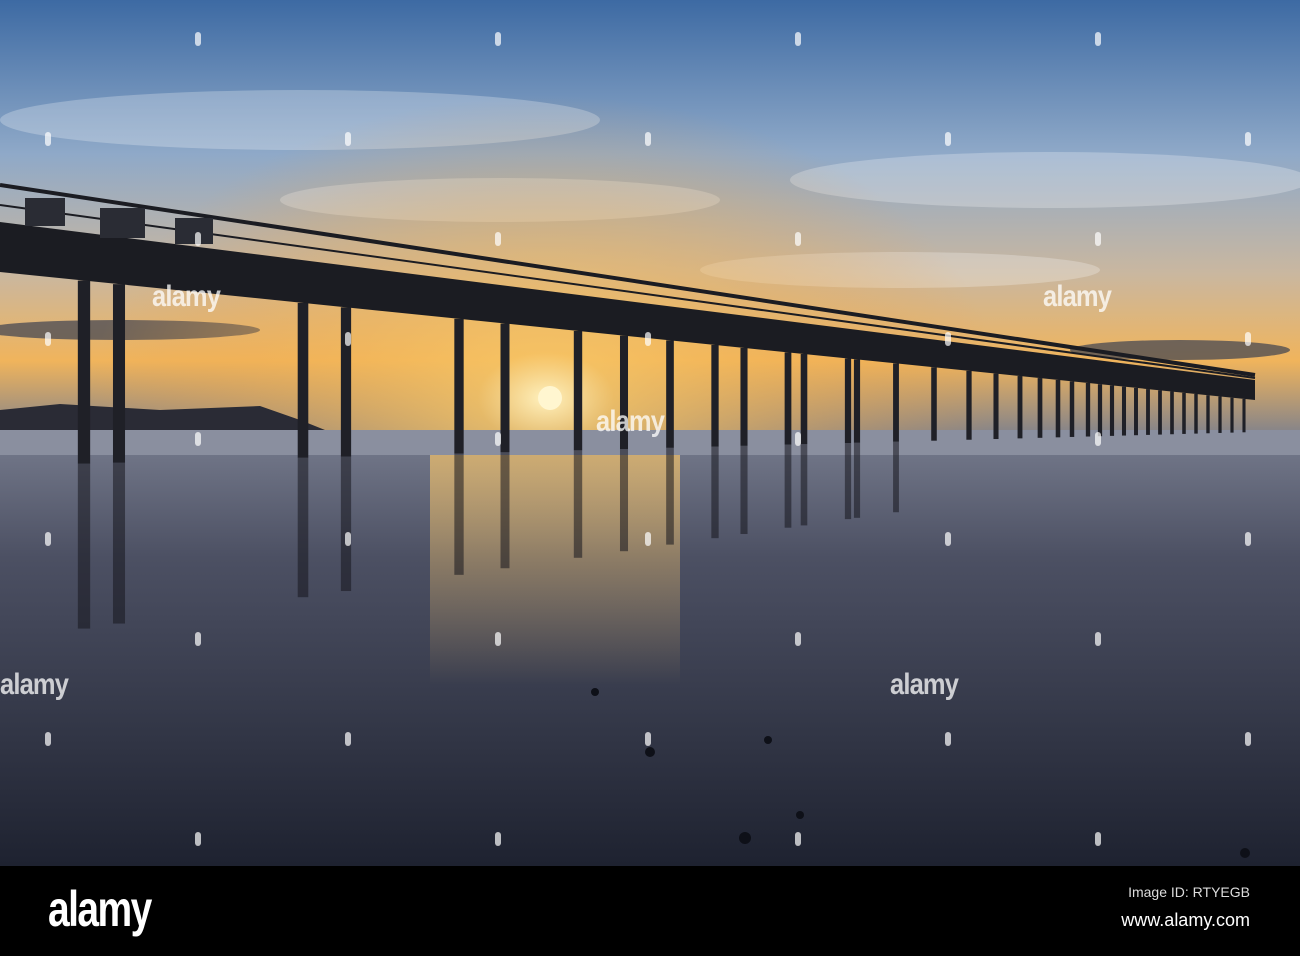 This screenshot has height=956, width=1300. What do you see at coordinates (1189, 892) in the screenshot?
I see `image-id: Image ID: RTYEGB` at bounding box center [1189, 892].